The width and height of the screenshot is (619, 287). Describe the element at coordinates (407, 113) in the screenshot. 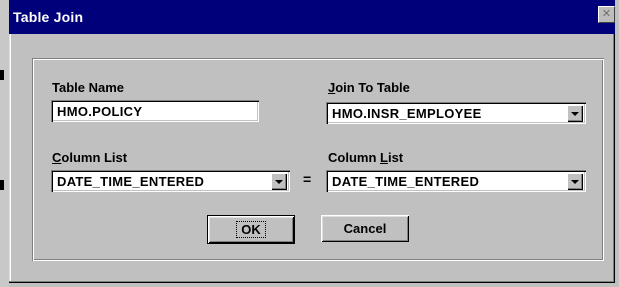

I see `join-to-table-value: HMO.INSR_EMPLOYEE` at that location.